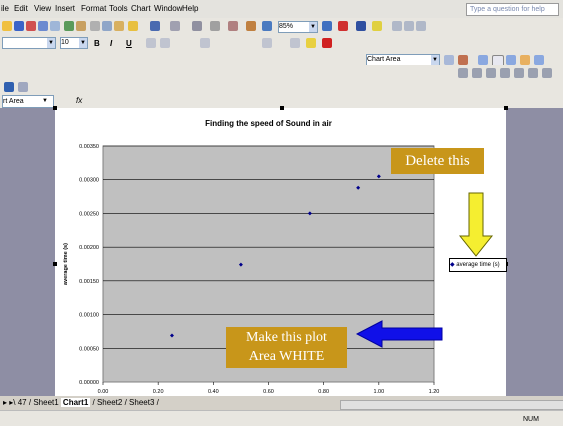 The height and width of the screenshot is (426, 563). I want to click on print-preview-icon, so click(55, 26).